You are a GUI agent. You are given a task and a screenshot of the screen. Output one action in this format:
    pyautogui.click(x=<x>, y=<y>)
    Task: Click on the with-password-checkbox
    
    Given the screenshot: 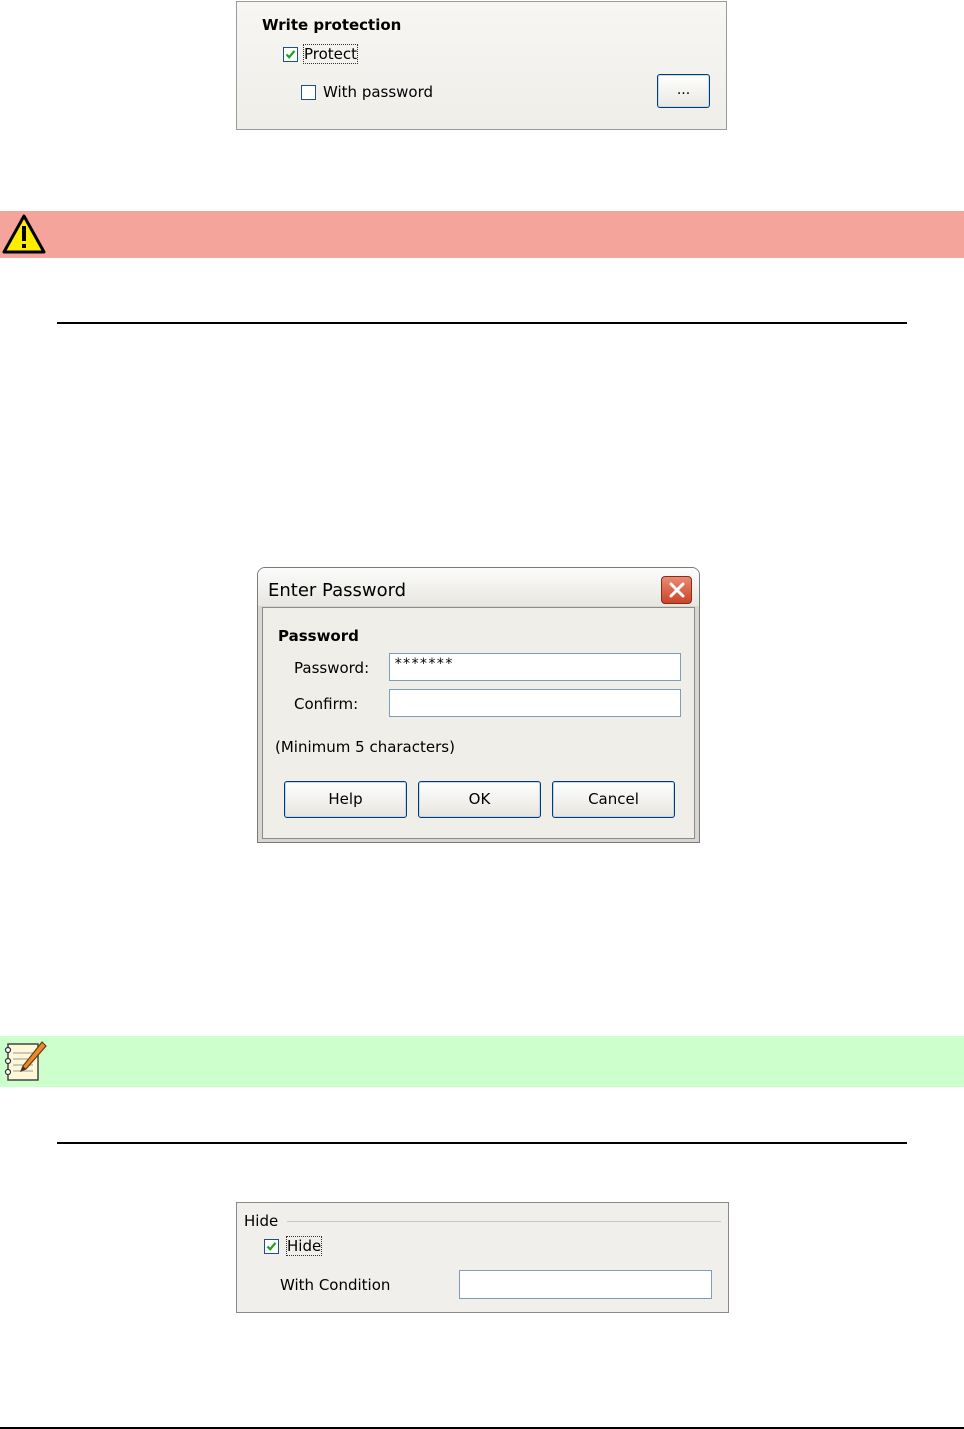 What is the action you would take?
    pyautogui.click(x=308, y=92)
    